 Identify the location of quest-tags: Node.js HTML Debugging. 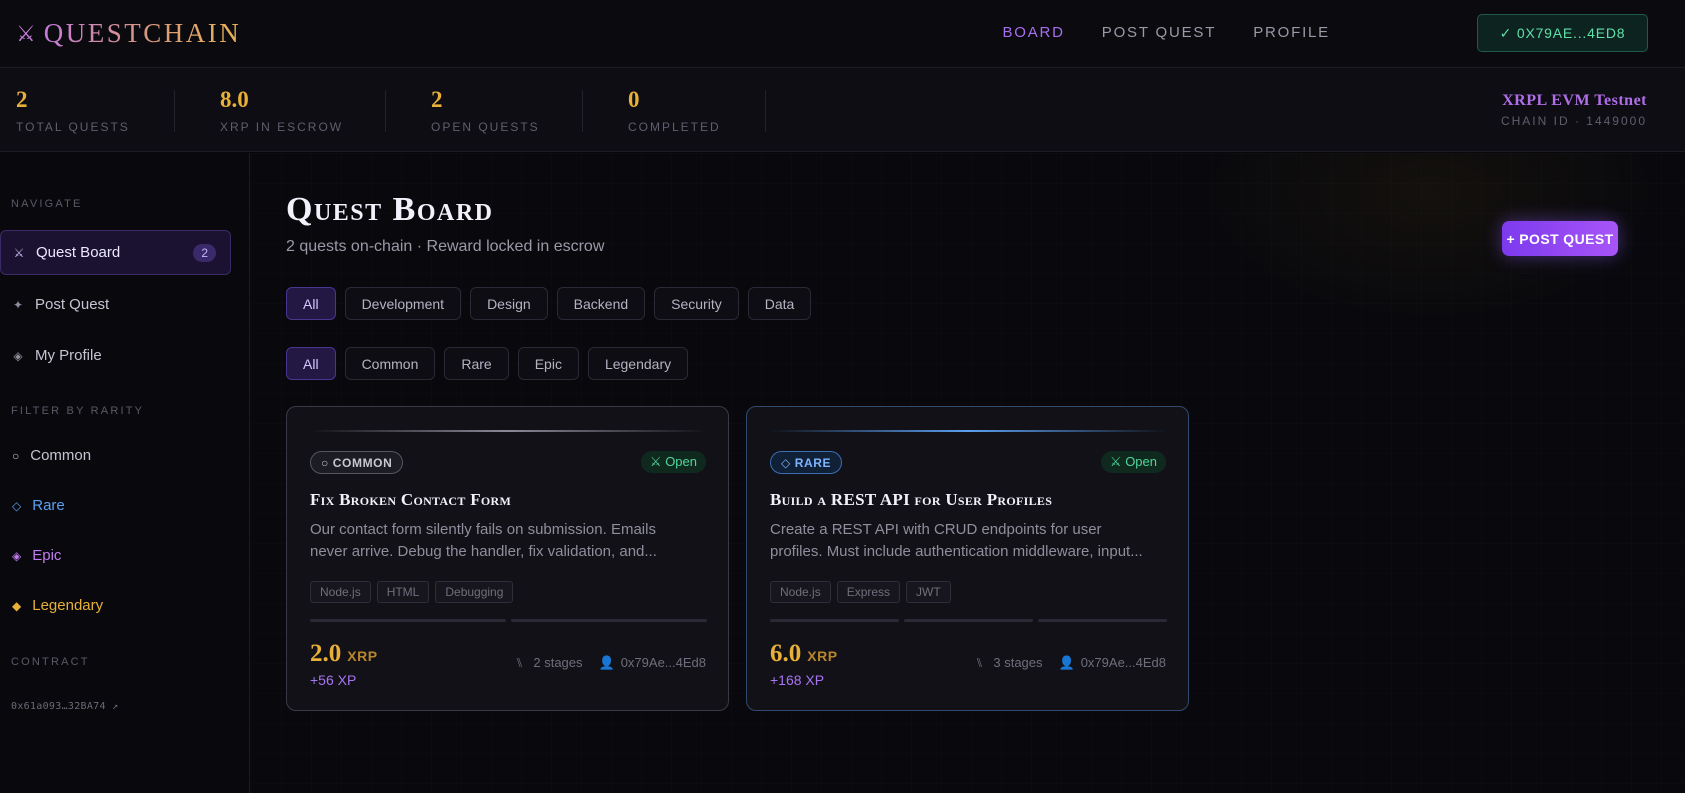
(412, 592).